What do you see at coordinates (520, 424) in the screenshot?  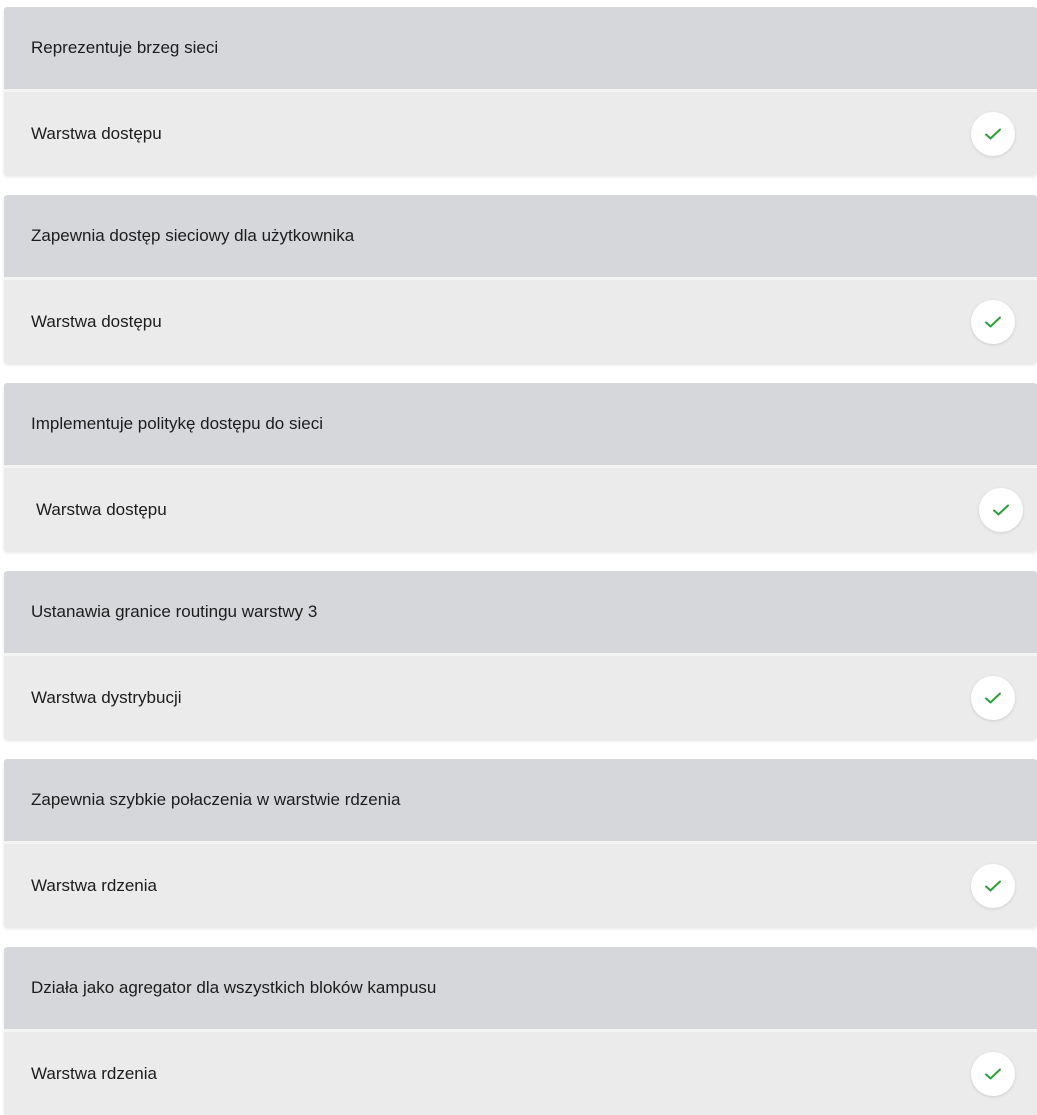 I see `match-prompt: Implementuje politykę dostępu do sieci` at bounding box center [520, 424].